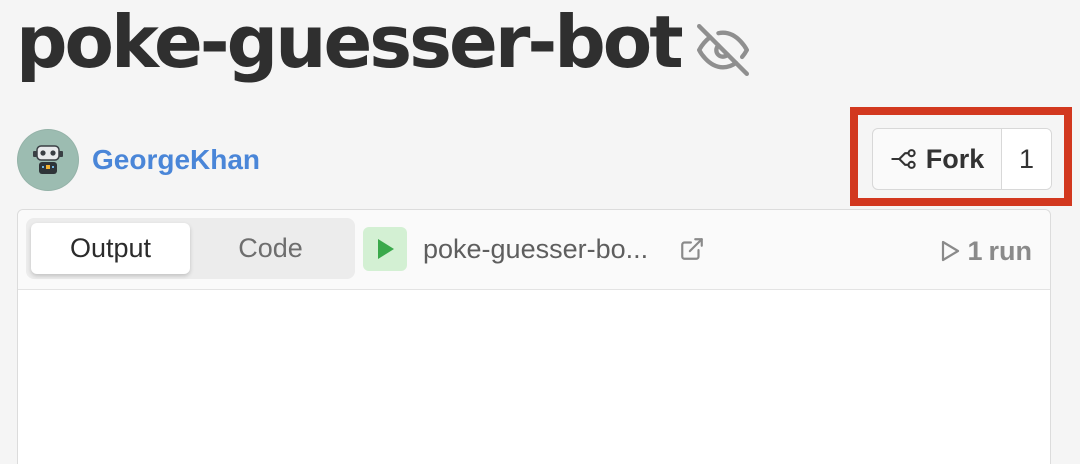 The width and height of the screenshot is (1080, 464). I want to click on view-tabs: Output Code, so click(190, 248).